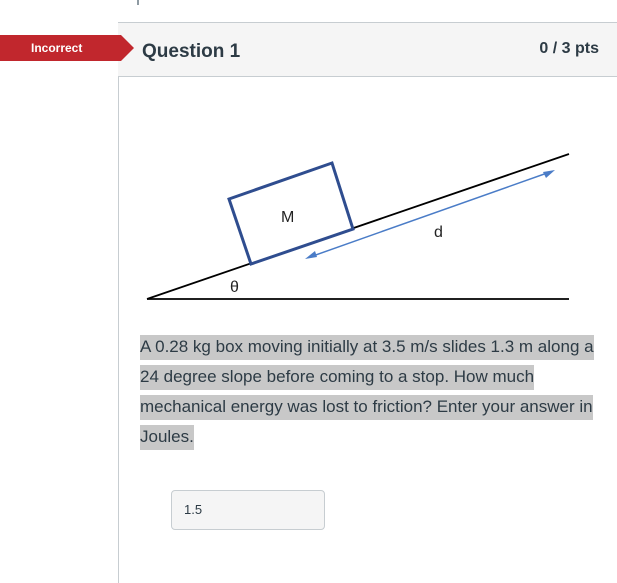 This screenshot has height=583, width=617. Describe the element at coordinates (191, 51) in the screenshot. I see `question-title: Question 1` at that location.